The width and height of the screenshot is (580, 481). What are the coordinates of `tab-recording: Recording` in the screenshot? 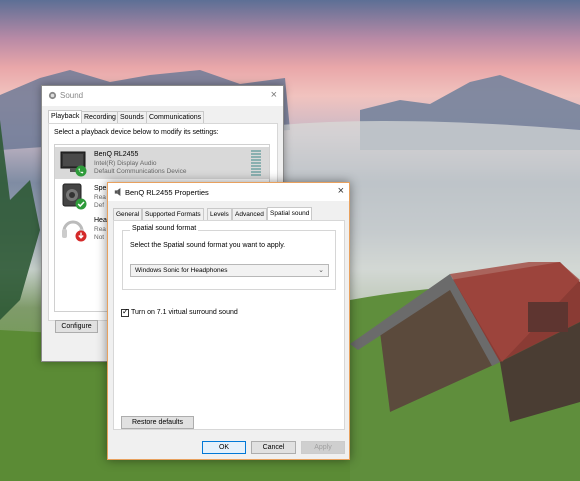 It's located at (100, 117).